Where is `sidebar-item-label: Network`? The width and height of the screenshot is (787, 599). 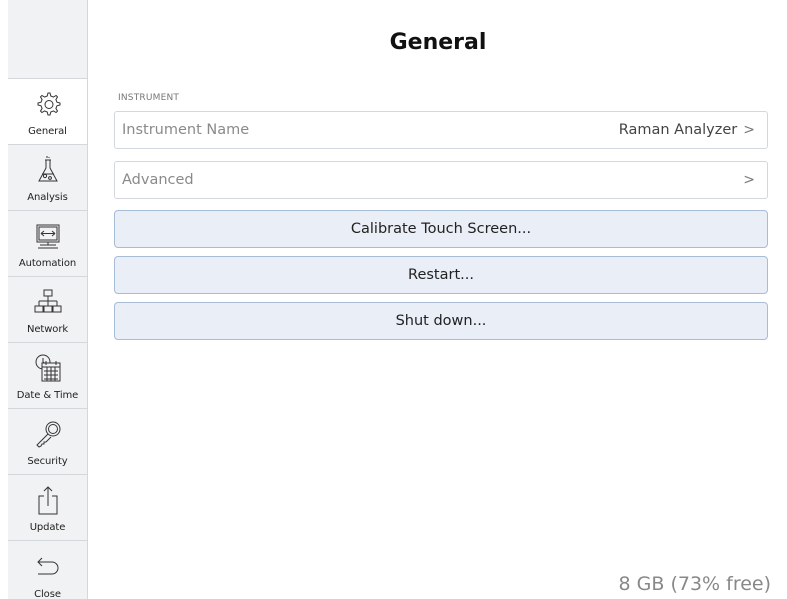 sidebar-item-label: Network is located at coordinates (47, 329).